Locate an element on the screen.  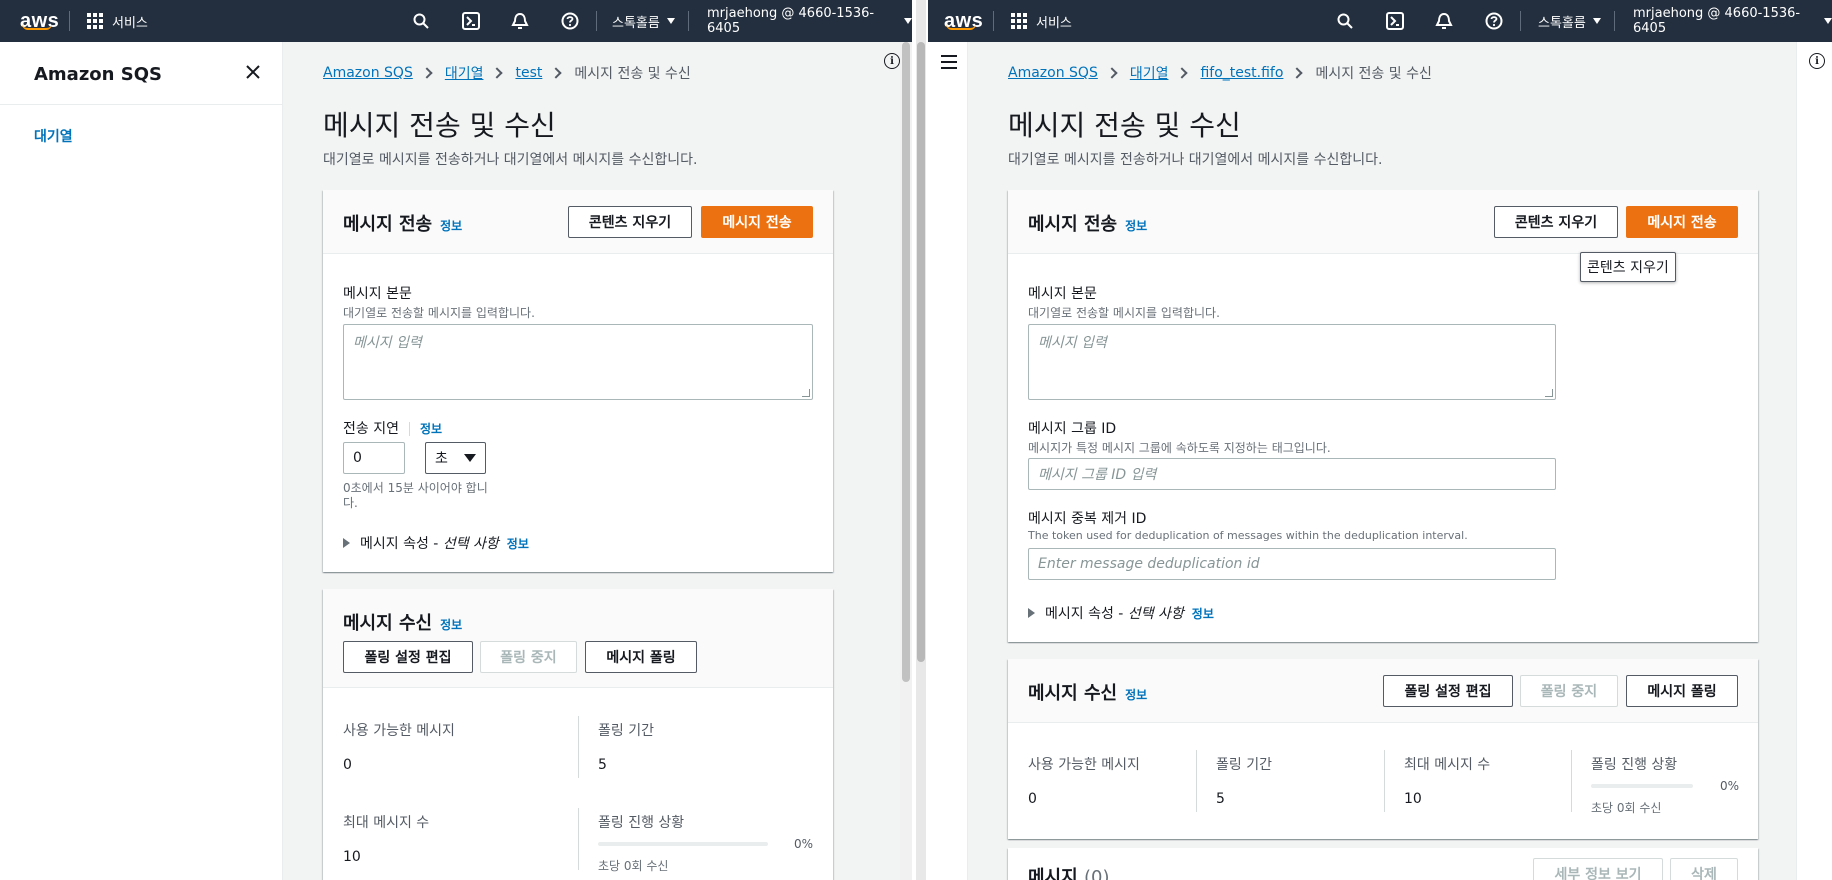
breadcrumb-queue: test is located at coordinates (528, 73).